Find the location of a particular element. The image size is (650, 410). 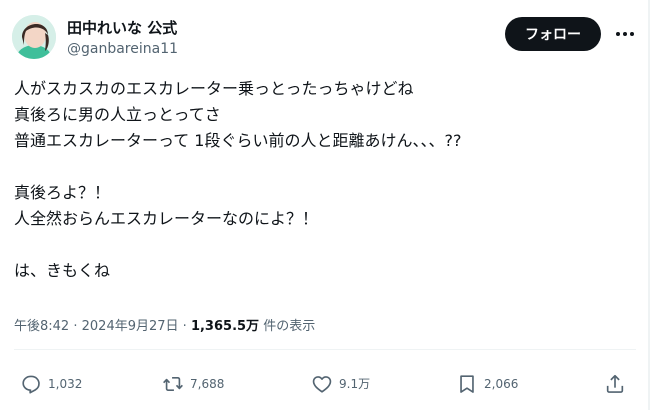

action-bar: 1,032 7,688 9.1万 2,066 is located at coordinates (325, 385).